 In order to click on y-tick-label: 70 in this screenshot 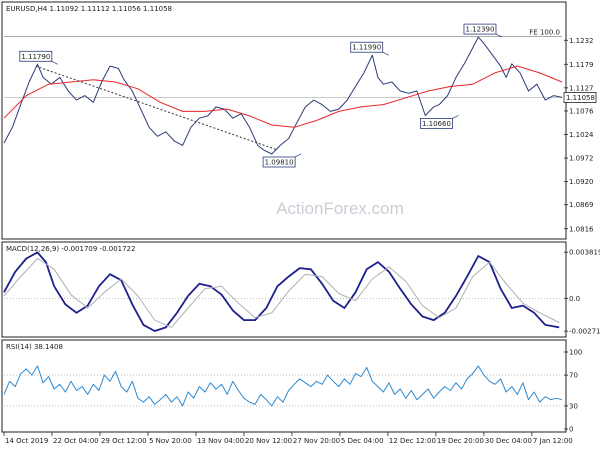, I will do `click(573, 376)`.